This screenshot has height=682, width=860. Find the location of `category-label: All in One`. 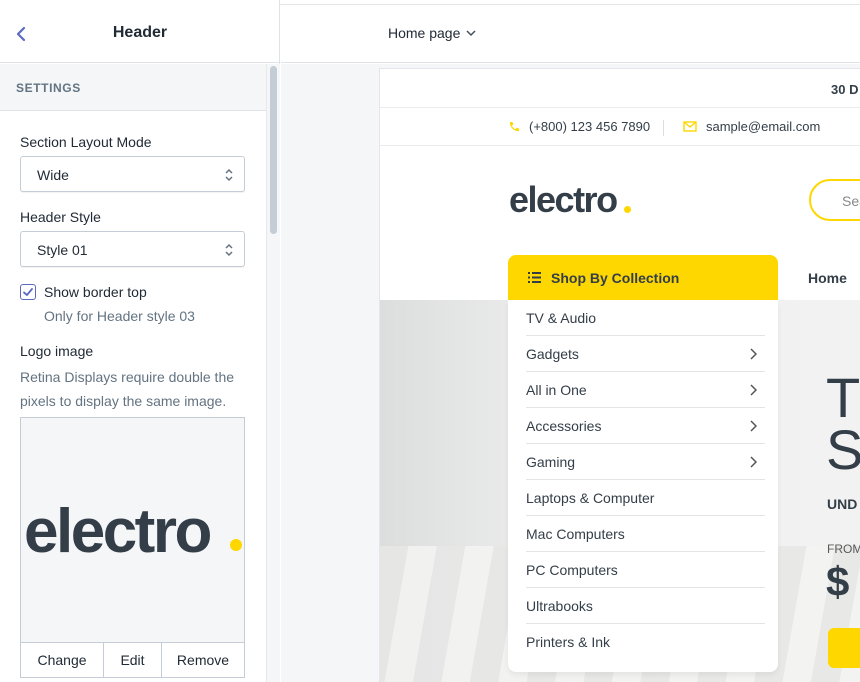

category-label: All in One is located at coordinates (556, 389).